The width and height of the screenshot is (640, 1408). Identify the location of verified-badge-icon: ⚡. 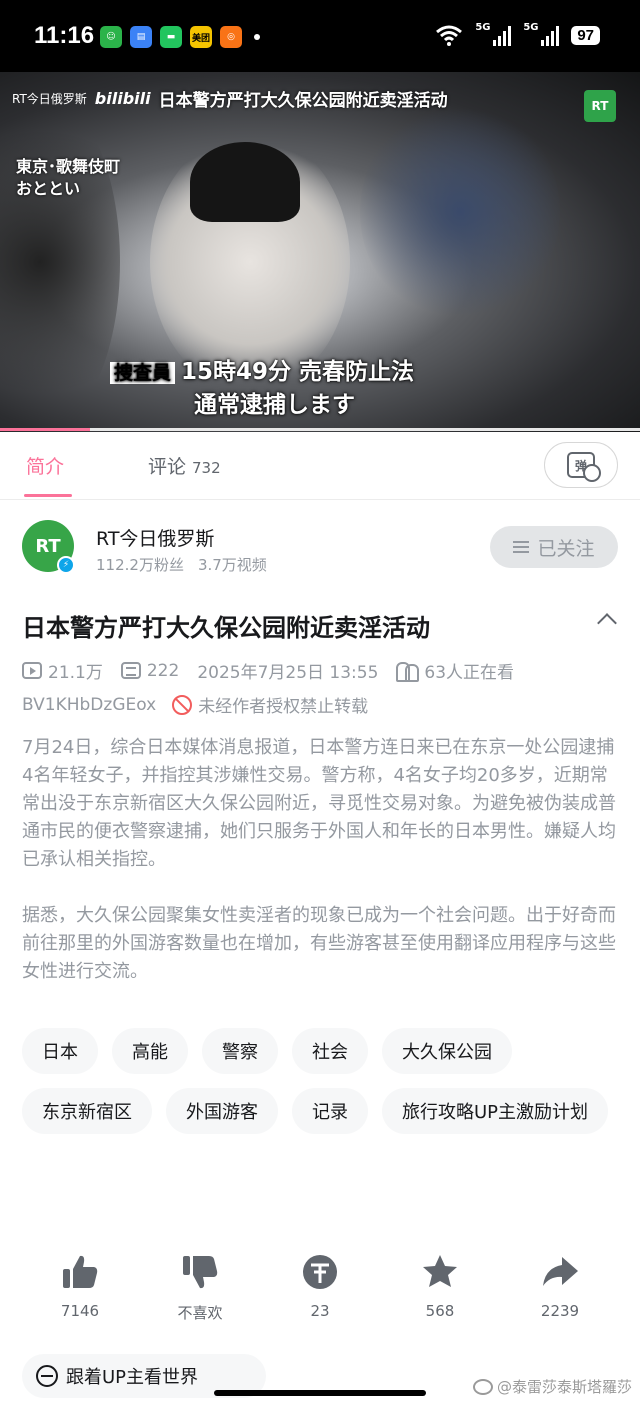
(66, 565).